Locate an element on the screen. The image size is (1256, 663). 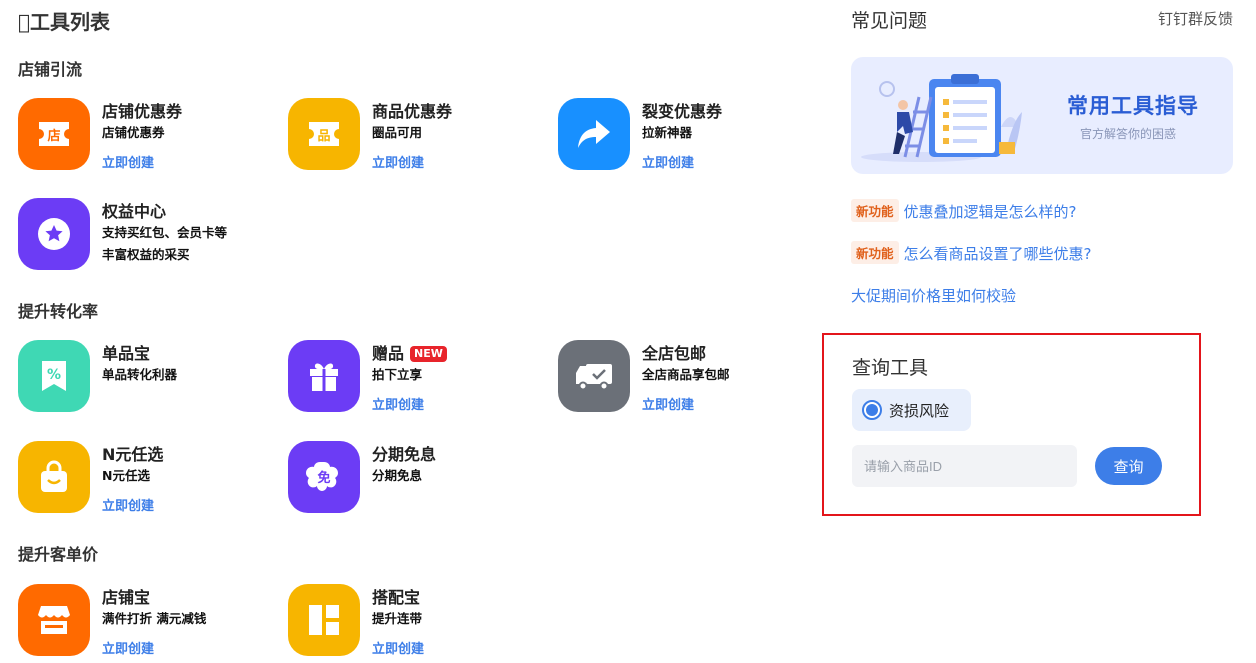
faq-question: 优惠叠加逻辑是怎么样的? is located at coordinates (990, 212).